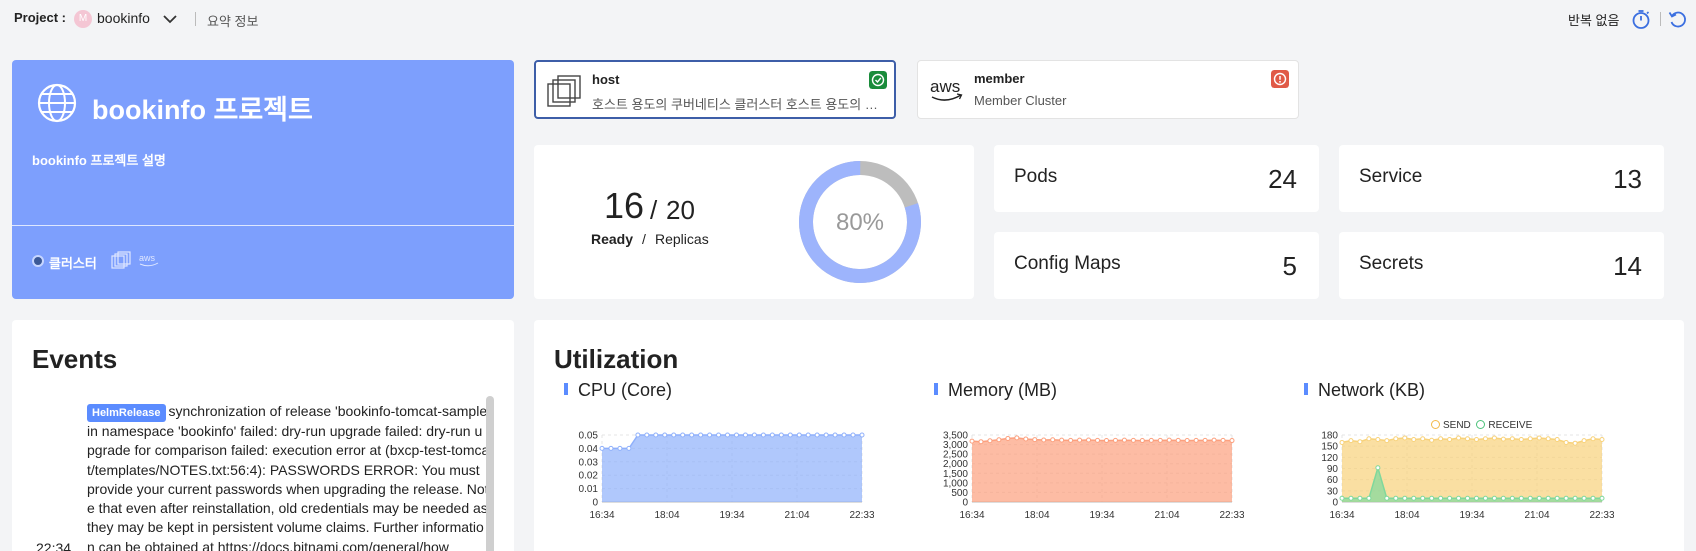  What do you see at coordinates (955, 474) in the screenshot?
I see `y-tick-label: 1,500` at bounding box center [955, 474].